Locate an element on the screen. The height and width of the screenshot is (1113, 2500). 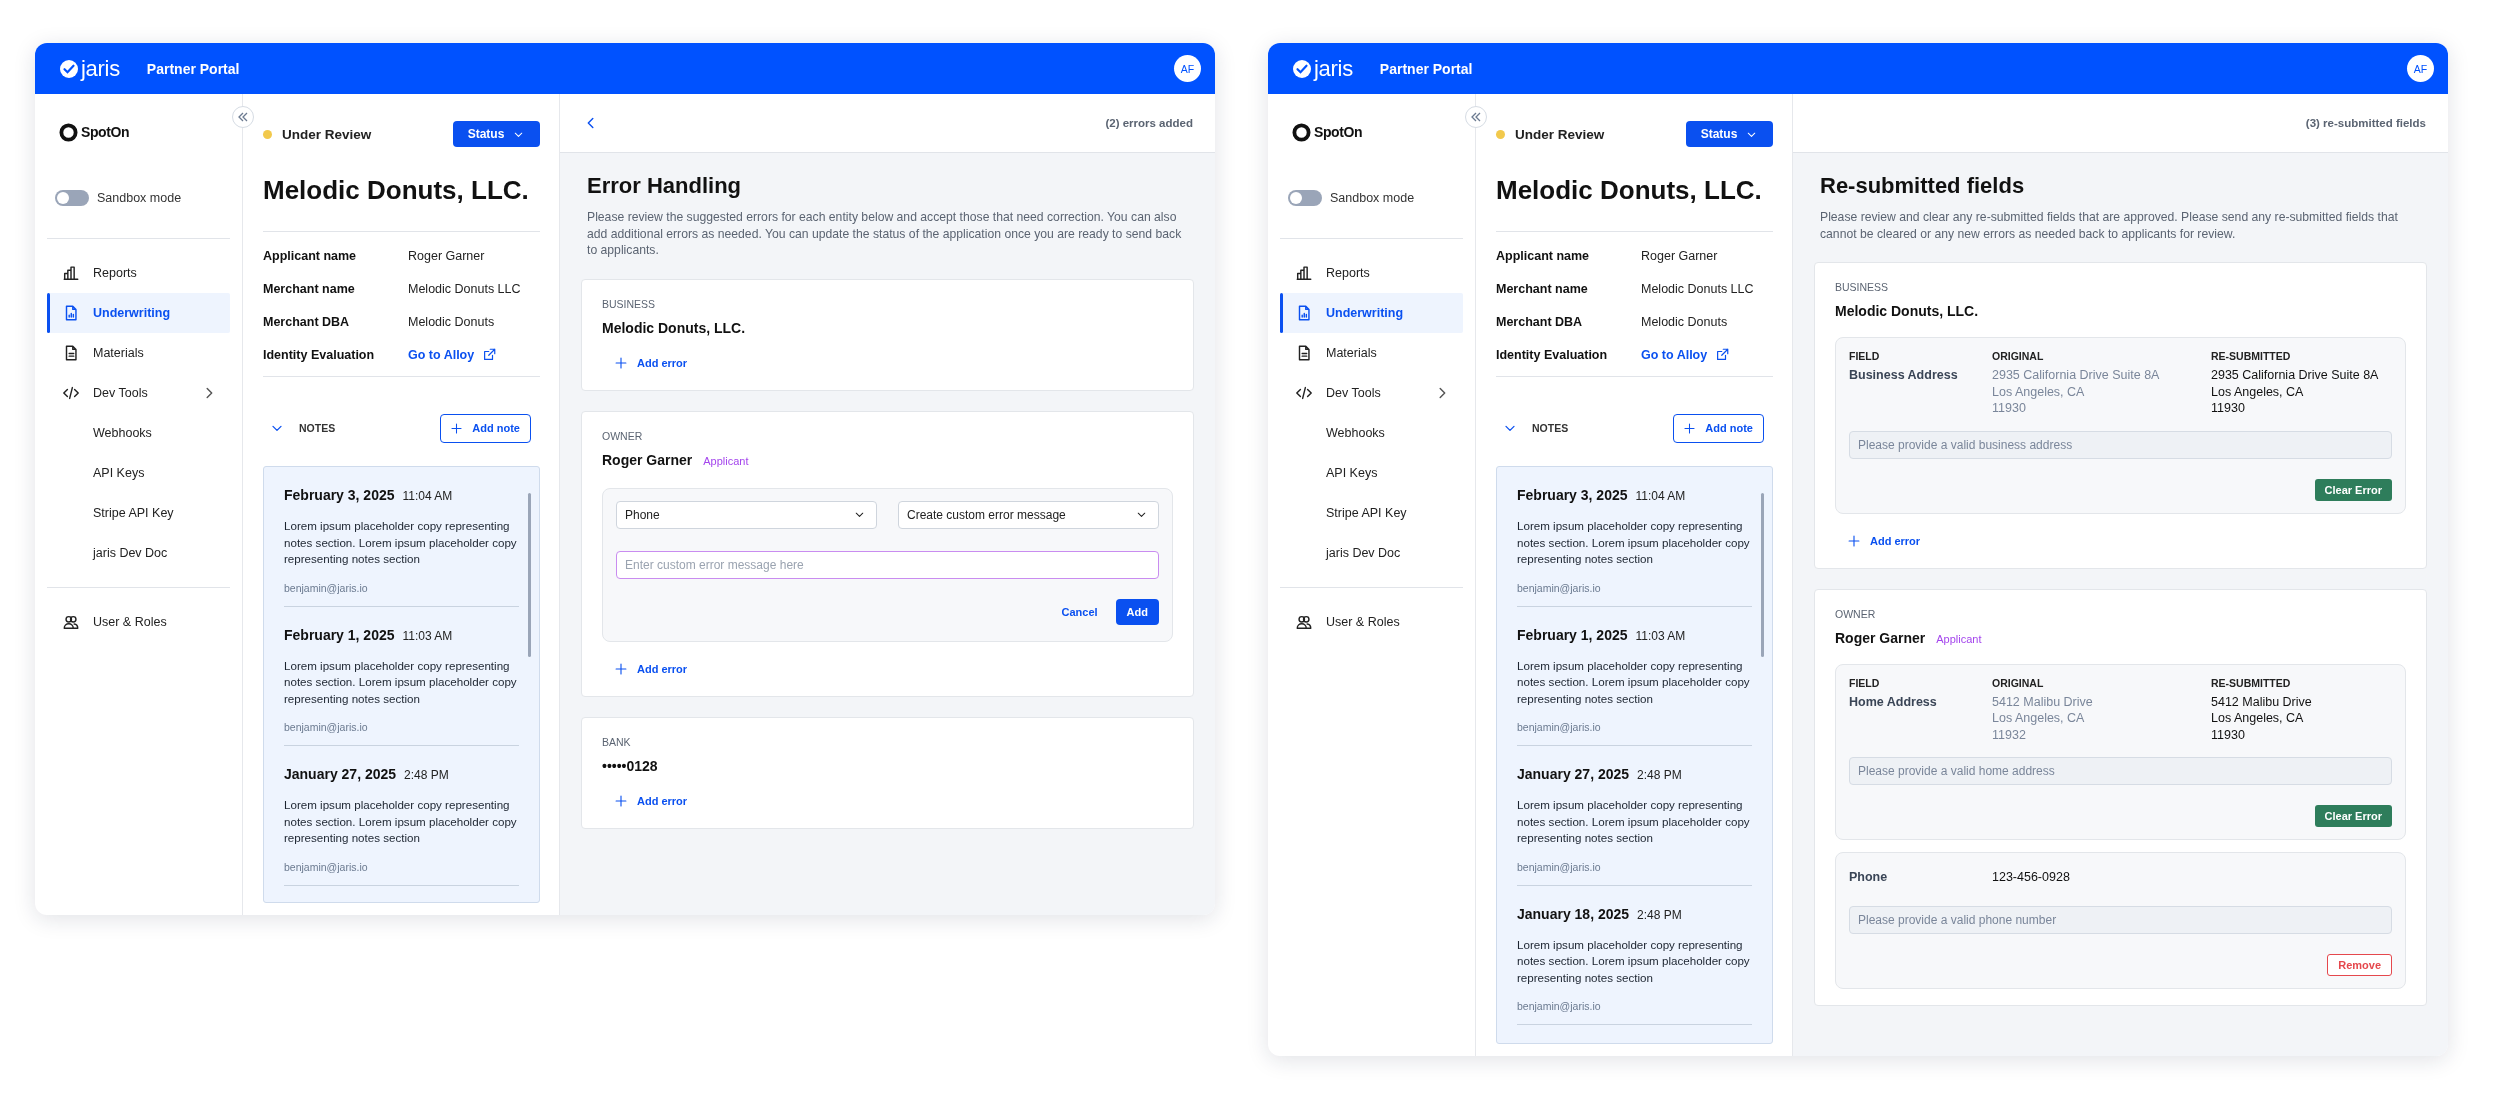
applicant-tag: Applicant is located at coordinates (726, 460).